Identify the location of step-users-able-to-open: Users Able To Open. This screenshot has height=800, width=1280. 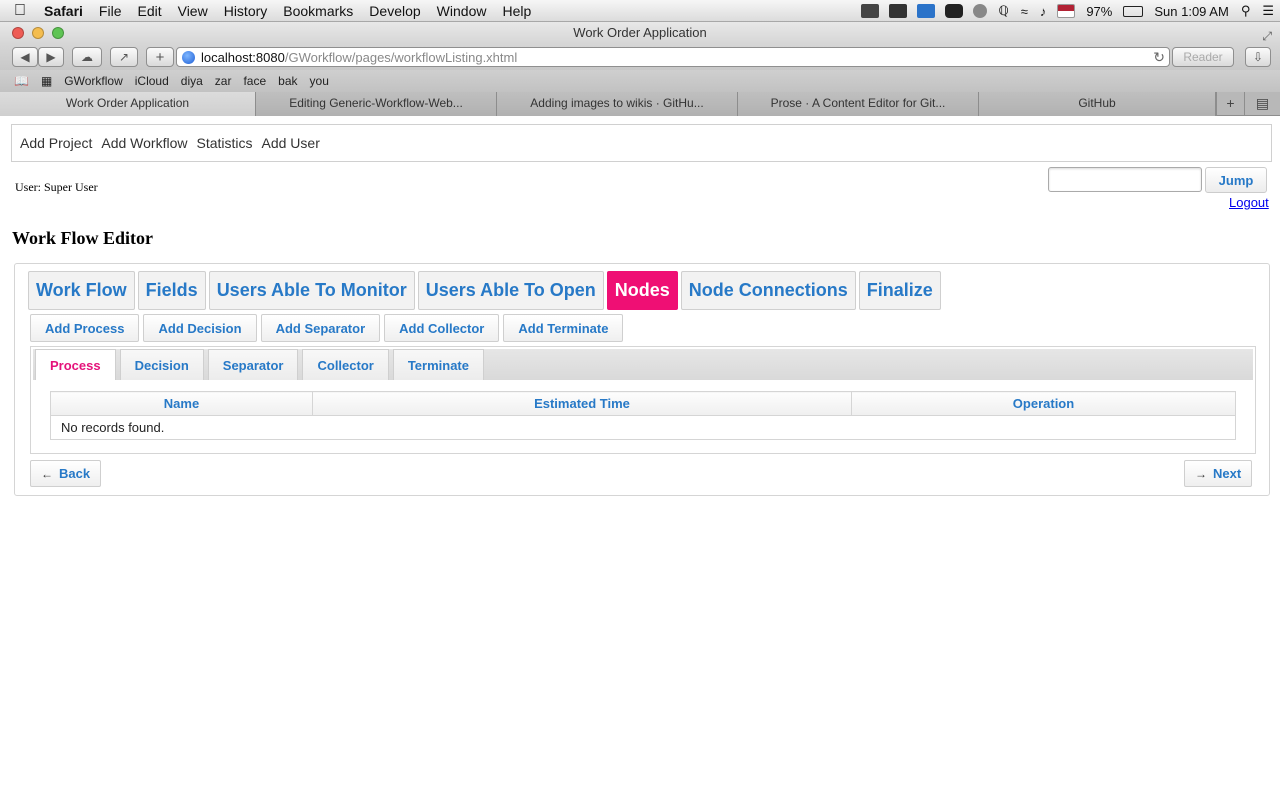
(510, 290).